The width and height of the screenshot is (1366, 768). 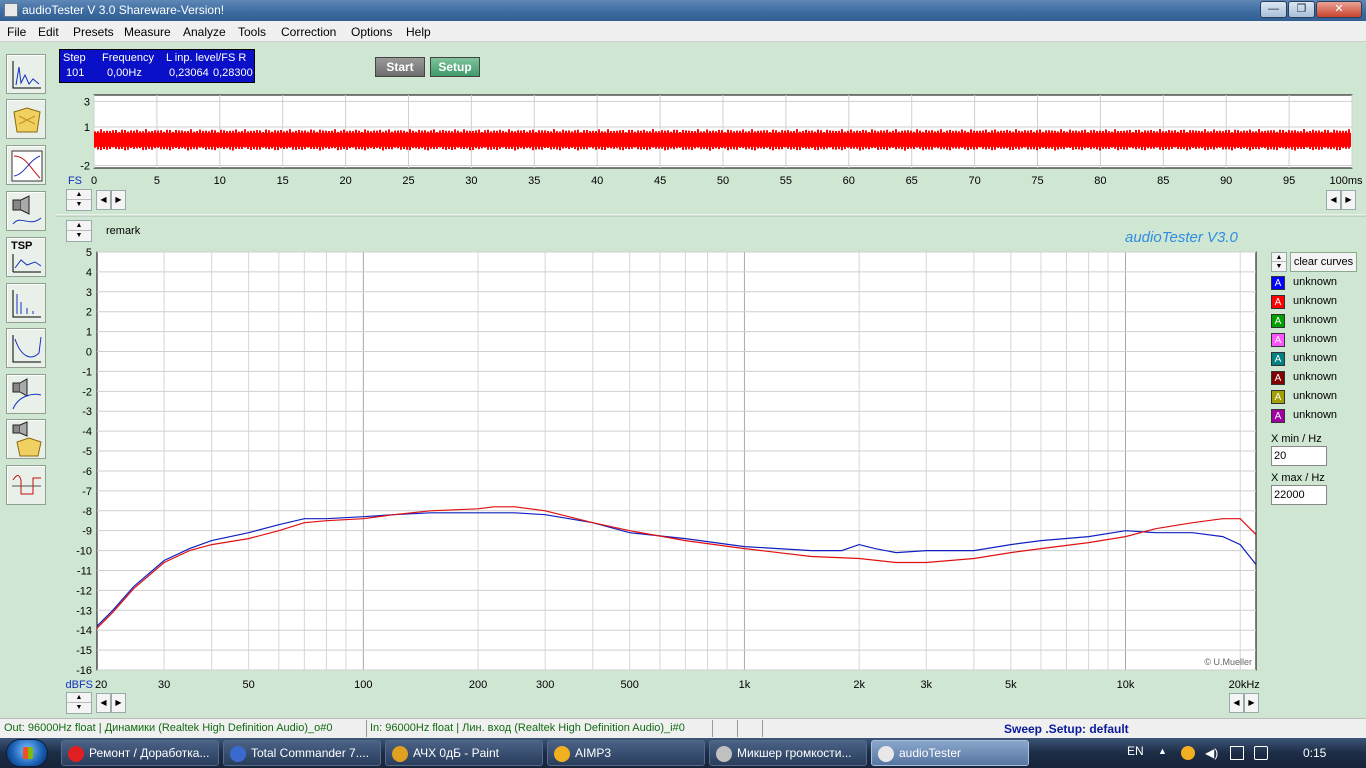 What do you see at coordinates (1212, 753) in the screenshot?
I see `volume-icon: ◀)` at bounding box center [1212, 753].